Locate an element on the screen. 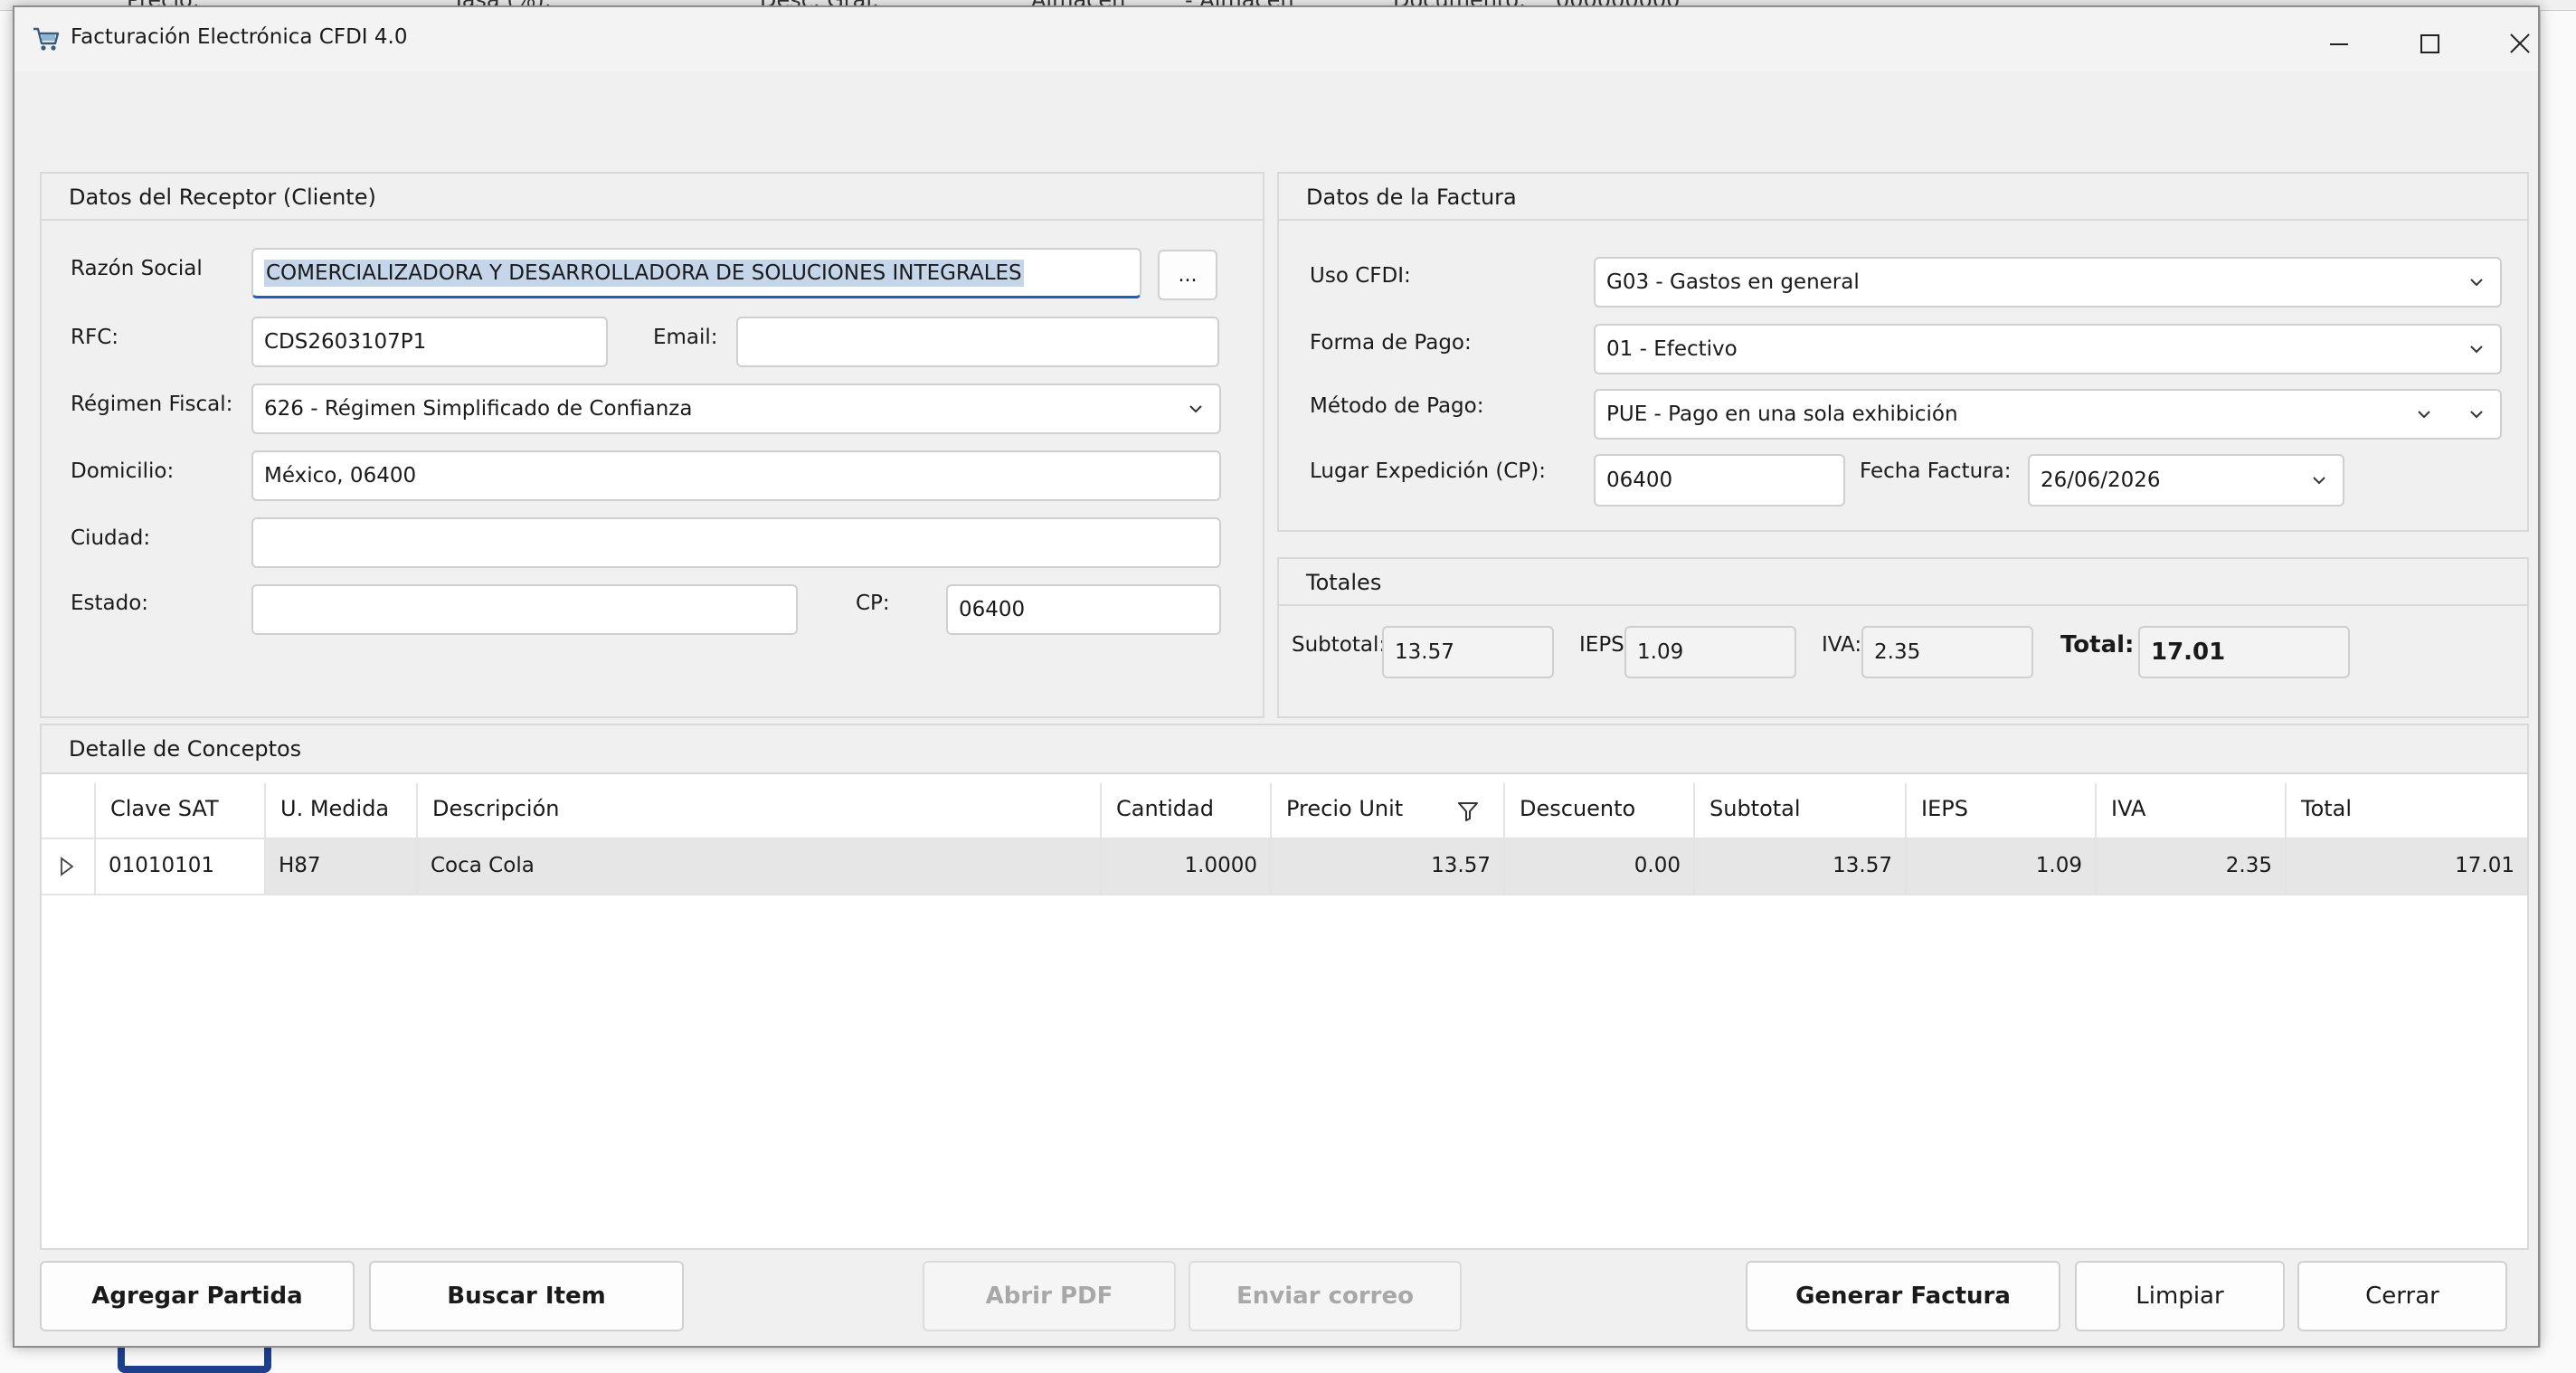 The image size is (2576, 1373). lugar-expedicion-label: Lugar Expedición (CP): is located at coordinates (1428, 471).